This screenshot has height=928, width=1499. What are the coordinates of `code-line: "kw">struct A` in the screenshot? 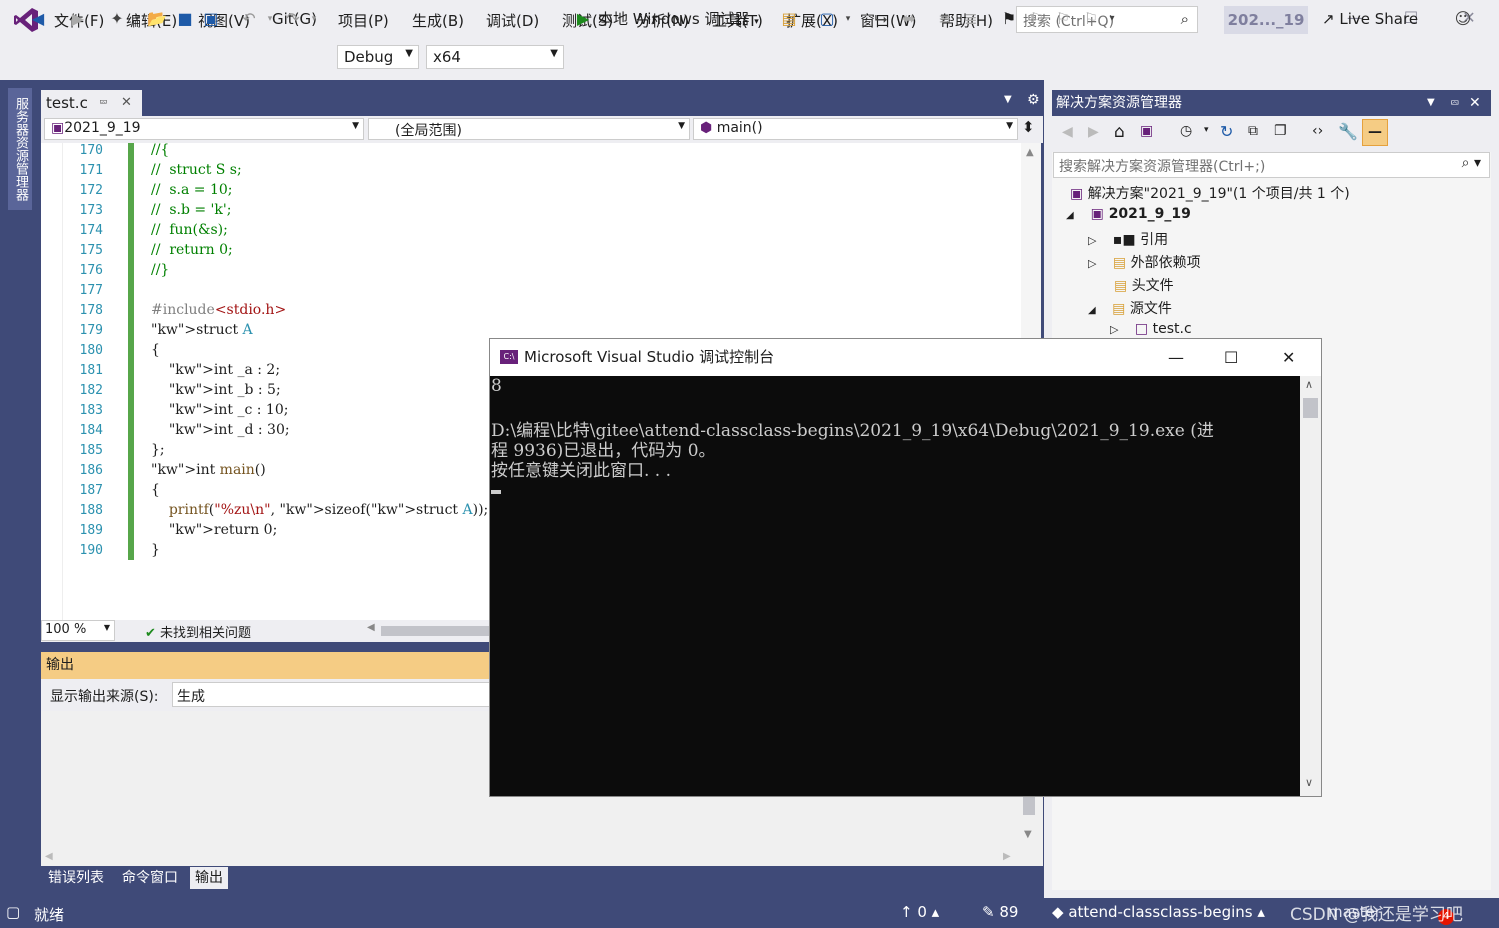 It's located at (202, 330).